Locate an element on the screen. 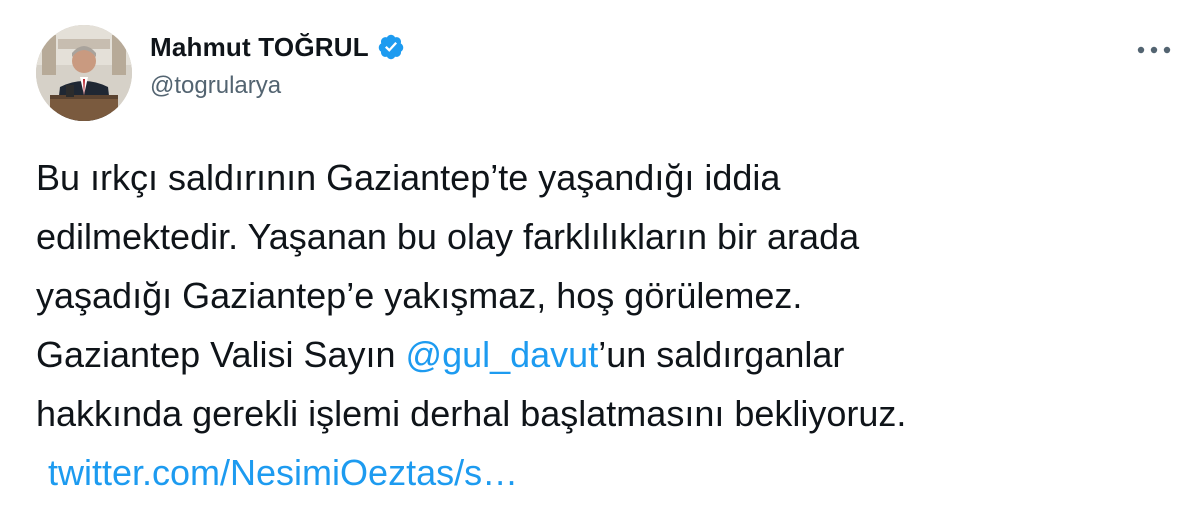 This screenshot has width=1200, height=513. handle: @togrularya is located at coordinates (277, 86).